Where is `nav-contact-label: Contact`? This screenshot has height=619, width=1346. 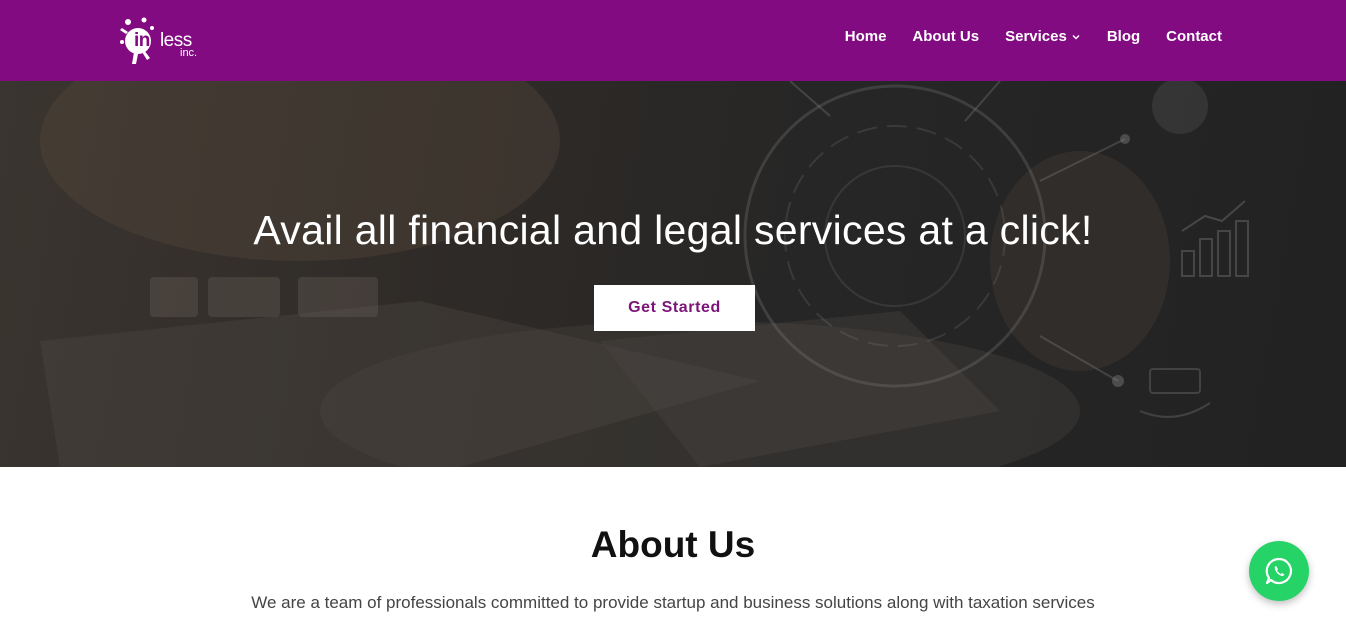
nav-contact-label: Contact is located at coordinates (1194, 36).